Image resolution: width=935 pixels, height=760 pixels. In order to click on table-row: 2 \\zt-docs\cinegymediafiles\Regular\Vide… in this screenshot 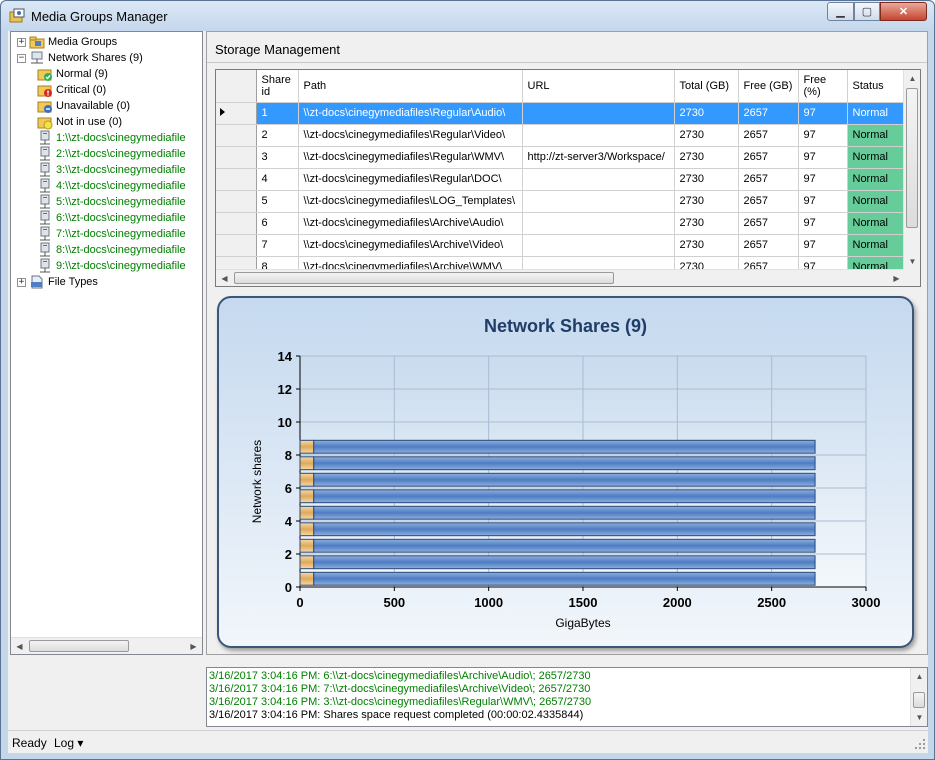, I will do `click(561, 135)`.